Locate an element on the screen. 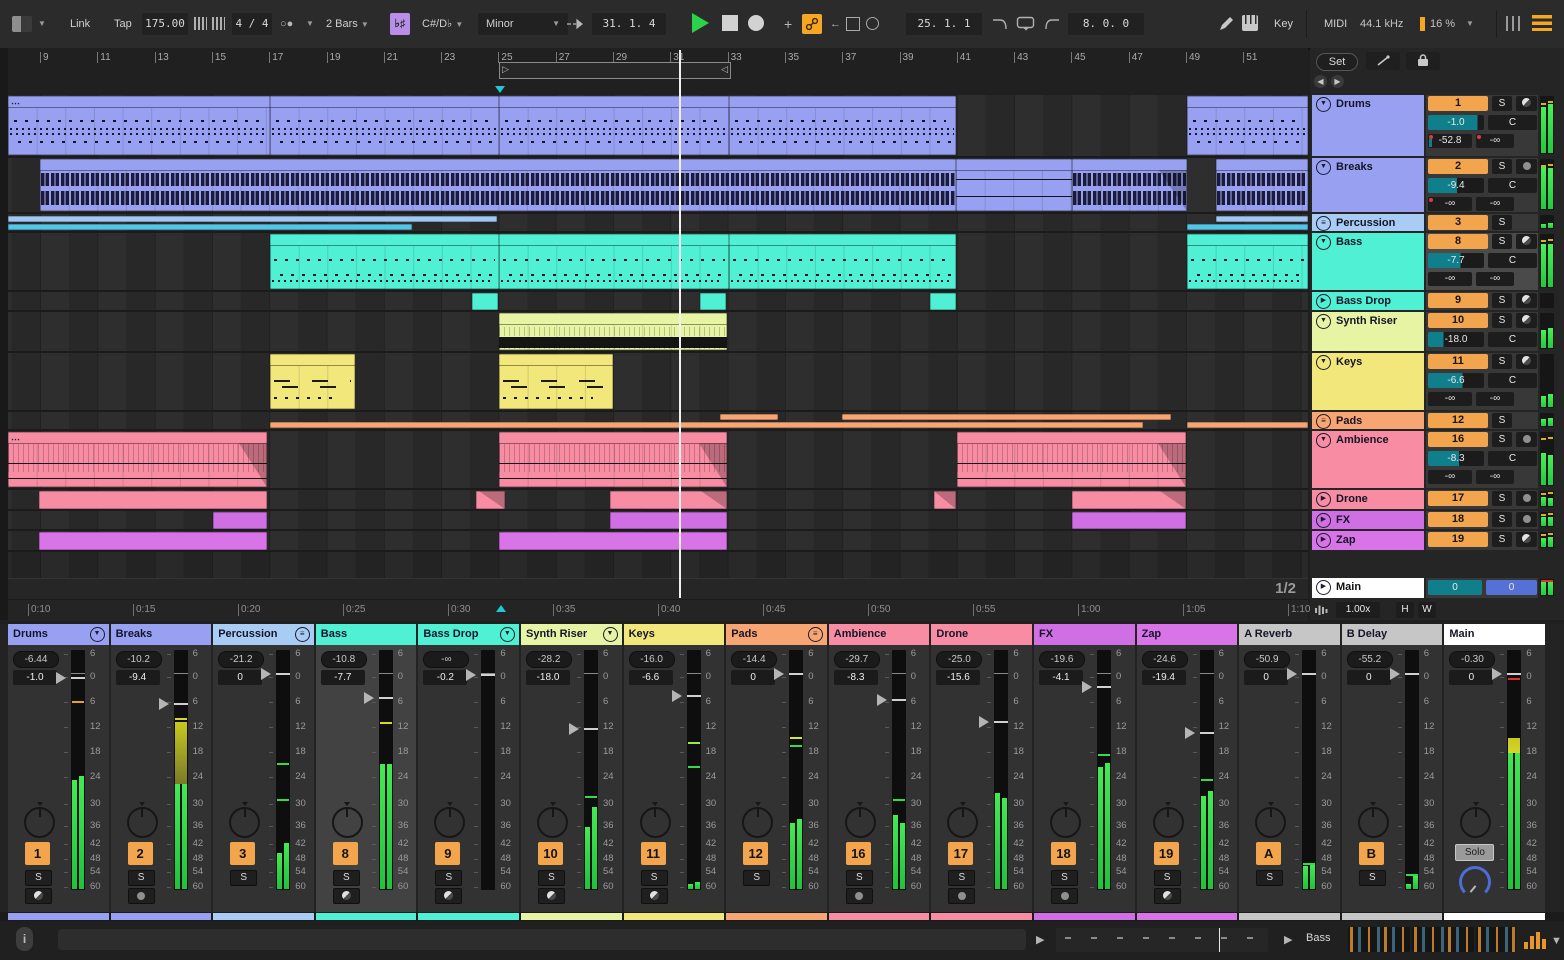  volume-display: -7.7 is located at coordinates (342, 677).